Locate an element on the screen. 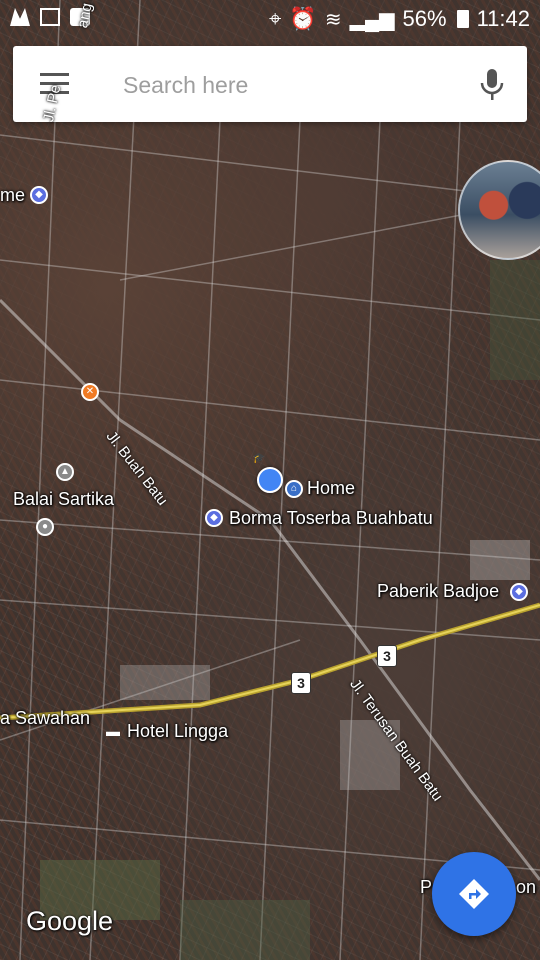 The image size is (540, 960). place-label-paberik-badjoe: Paberik Badjoe is located at coordinates (438, 591).